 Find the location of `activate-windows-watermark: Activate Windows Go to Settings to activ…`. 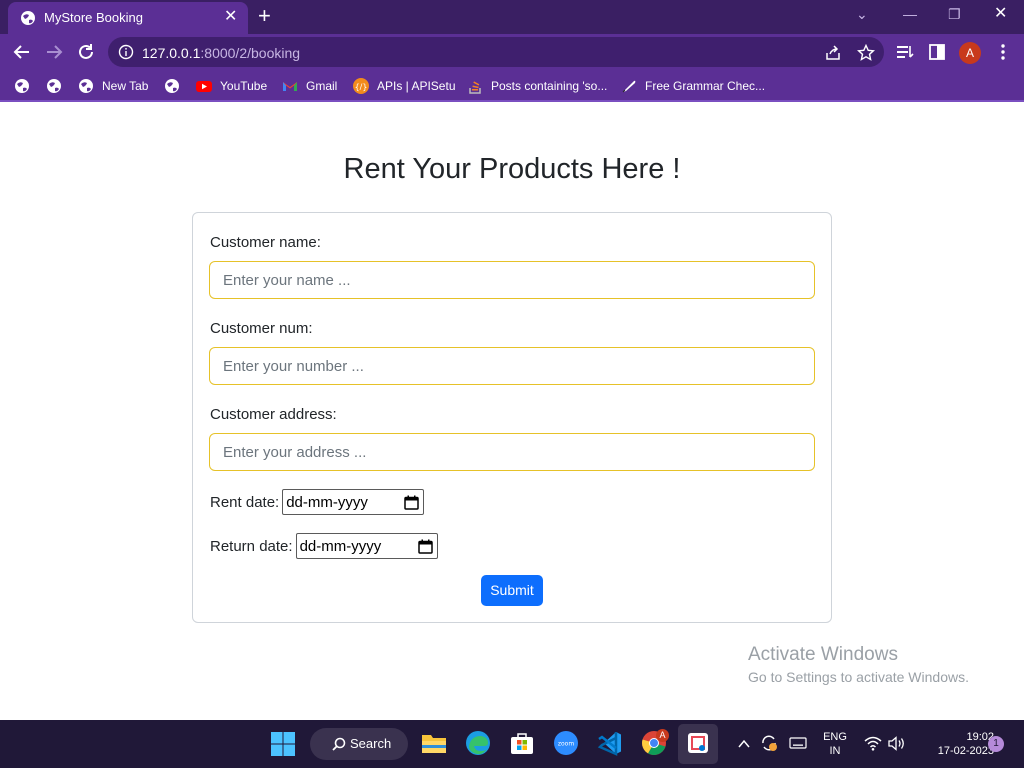

activate-windows-watermark: Activate Windows Go to Settings to activ… is located at coordinates (858, 664).